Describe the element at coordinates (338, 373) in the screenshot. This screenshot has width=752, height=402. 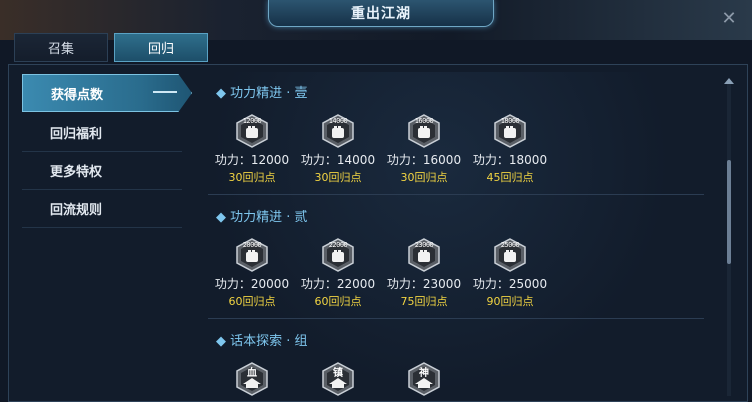
I see `badge-character: 镇` at that location.